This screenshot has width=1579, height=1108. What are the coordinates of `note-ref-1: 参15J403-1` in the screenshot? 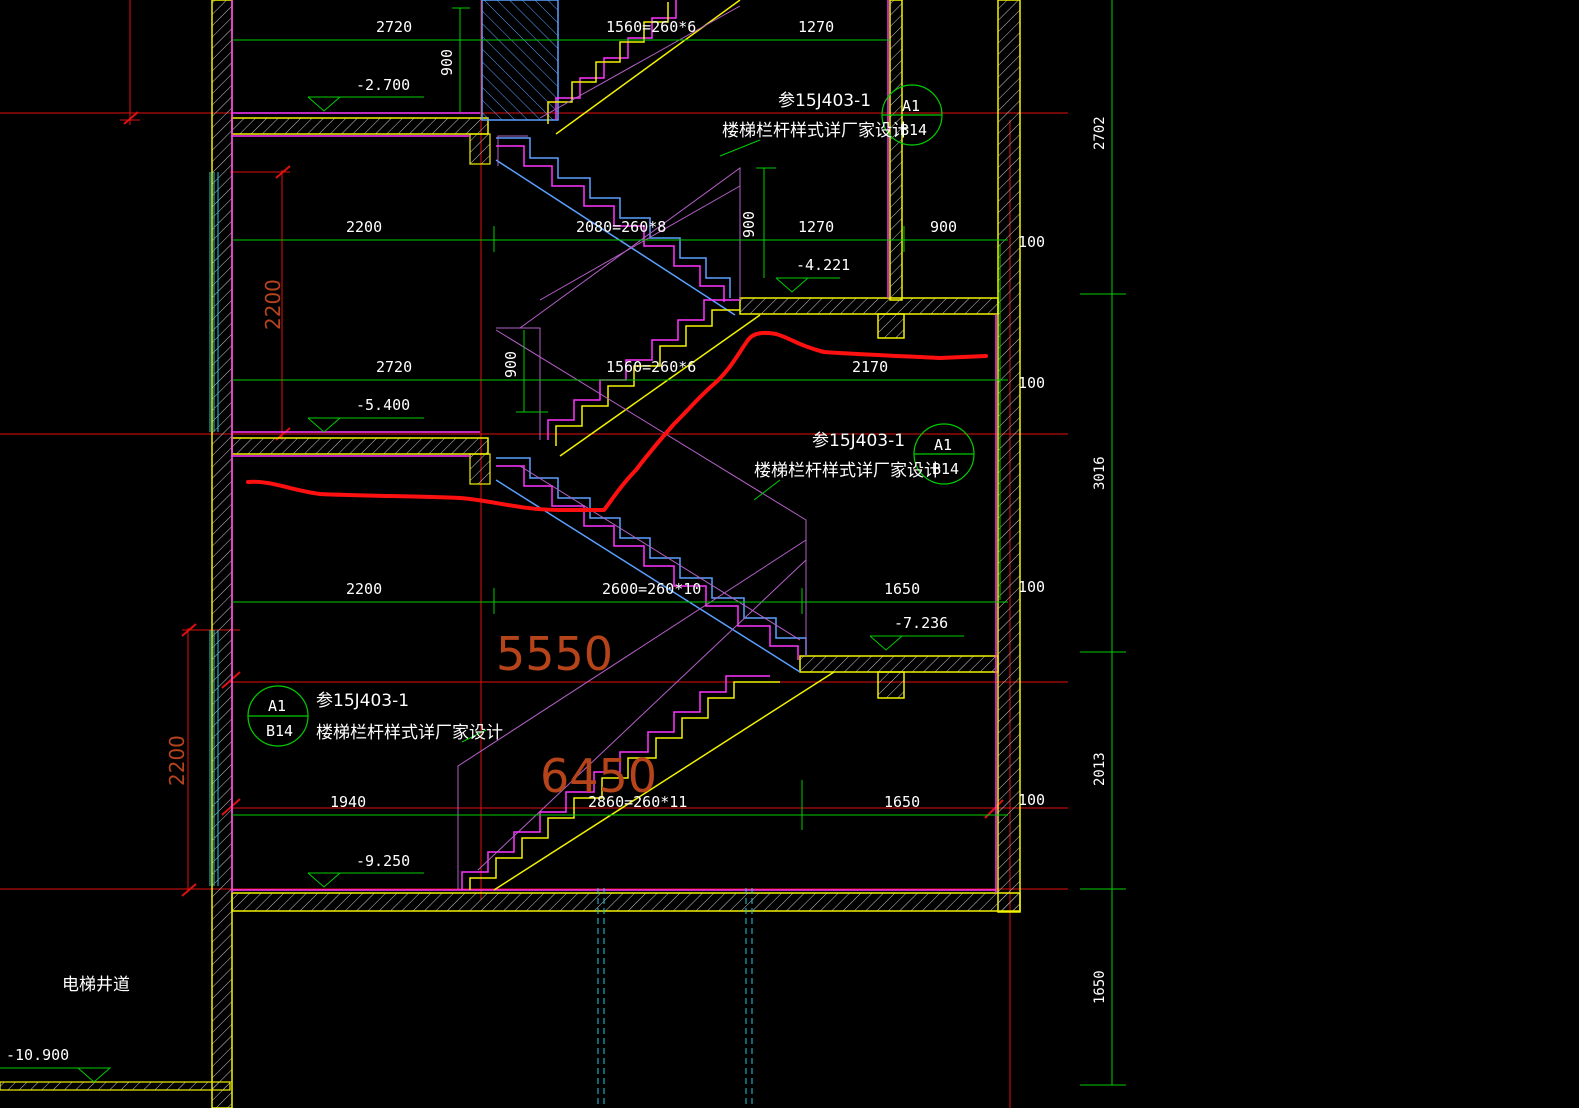 It's located at (824, 101).